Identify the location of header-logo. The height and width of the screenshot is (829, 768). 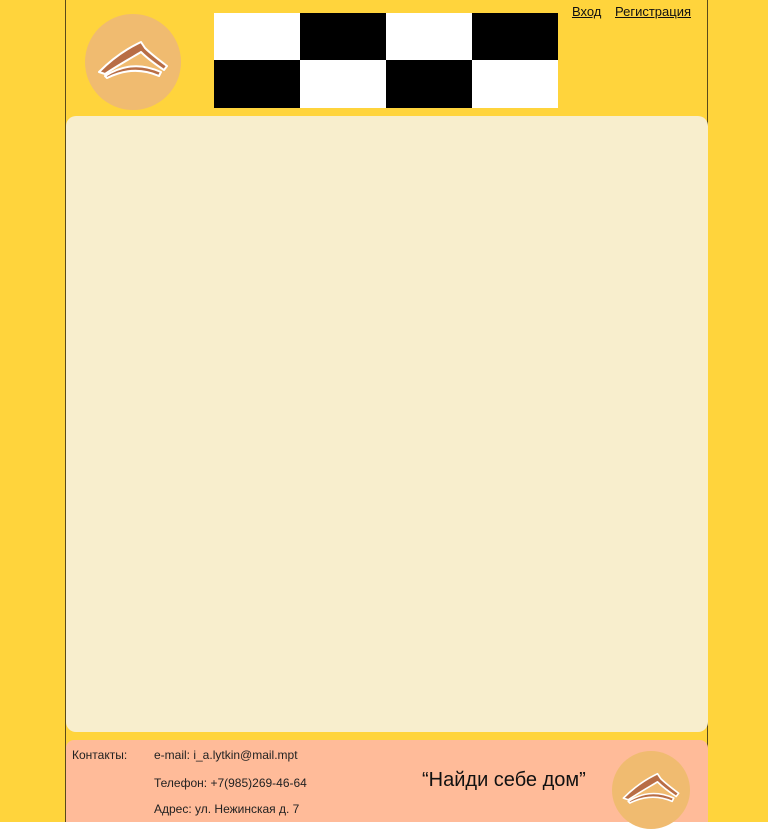
(133, 62).